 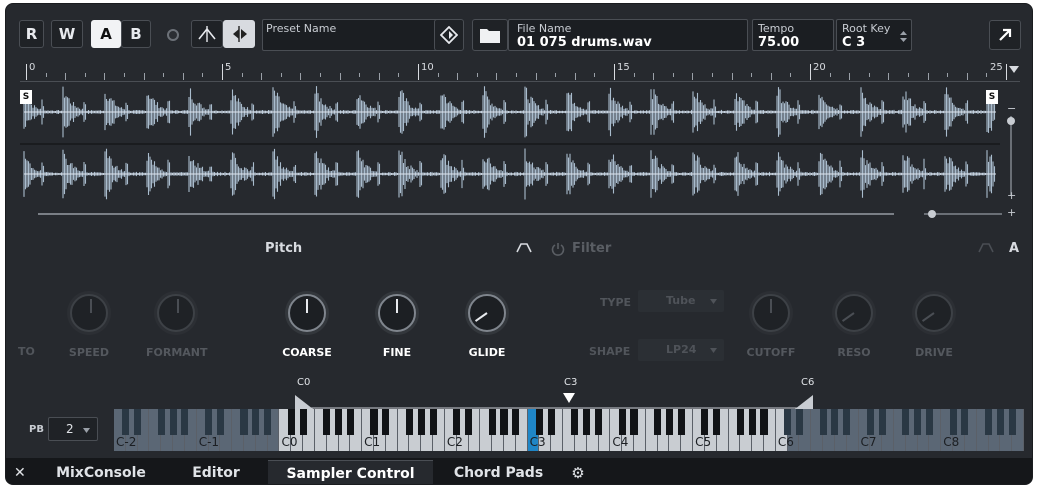 I want to click on horizontal-zoom-in-icon: +, so click(x=1011, y=212).